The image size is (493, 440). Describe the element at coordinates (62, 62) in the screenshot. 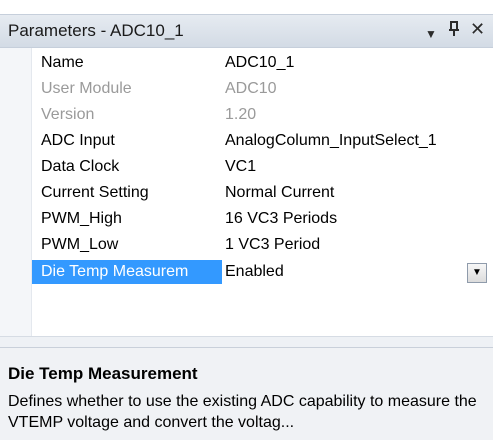

I see `property-name: Name` at that location.